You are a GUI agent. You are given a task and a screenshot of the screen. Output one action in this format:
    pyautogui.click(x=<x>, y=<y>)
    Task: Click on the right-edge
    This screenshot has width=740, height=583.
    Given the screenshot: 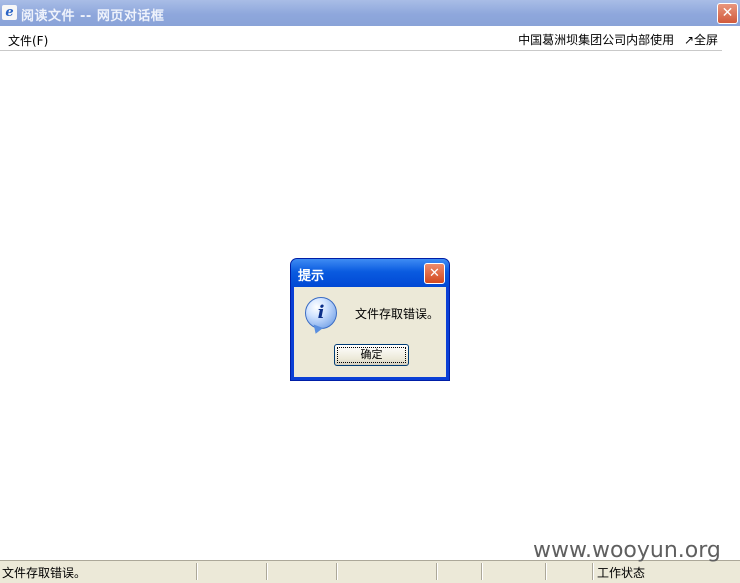 What is the action you would take?
    pyautogui.click(x=731, y=292)
    